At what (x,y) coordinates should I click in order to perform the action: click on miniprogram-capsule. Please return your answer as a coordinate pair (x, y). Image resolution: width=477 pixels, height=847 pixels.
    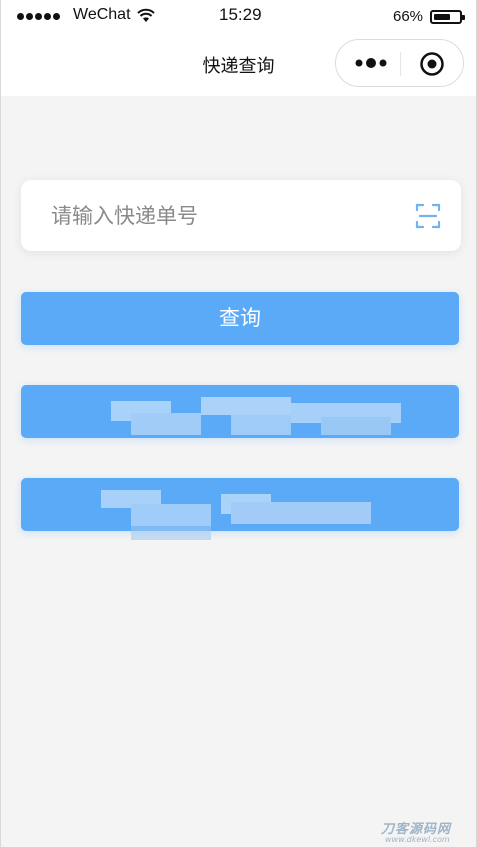
    Looking at the image, I should click on (399, 63).